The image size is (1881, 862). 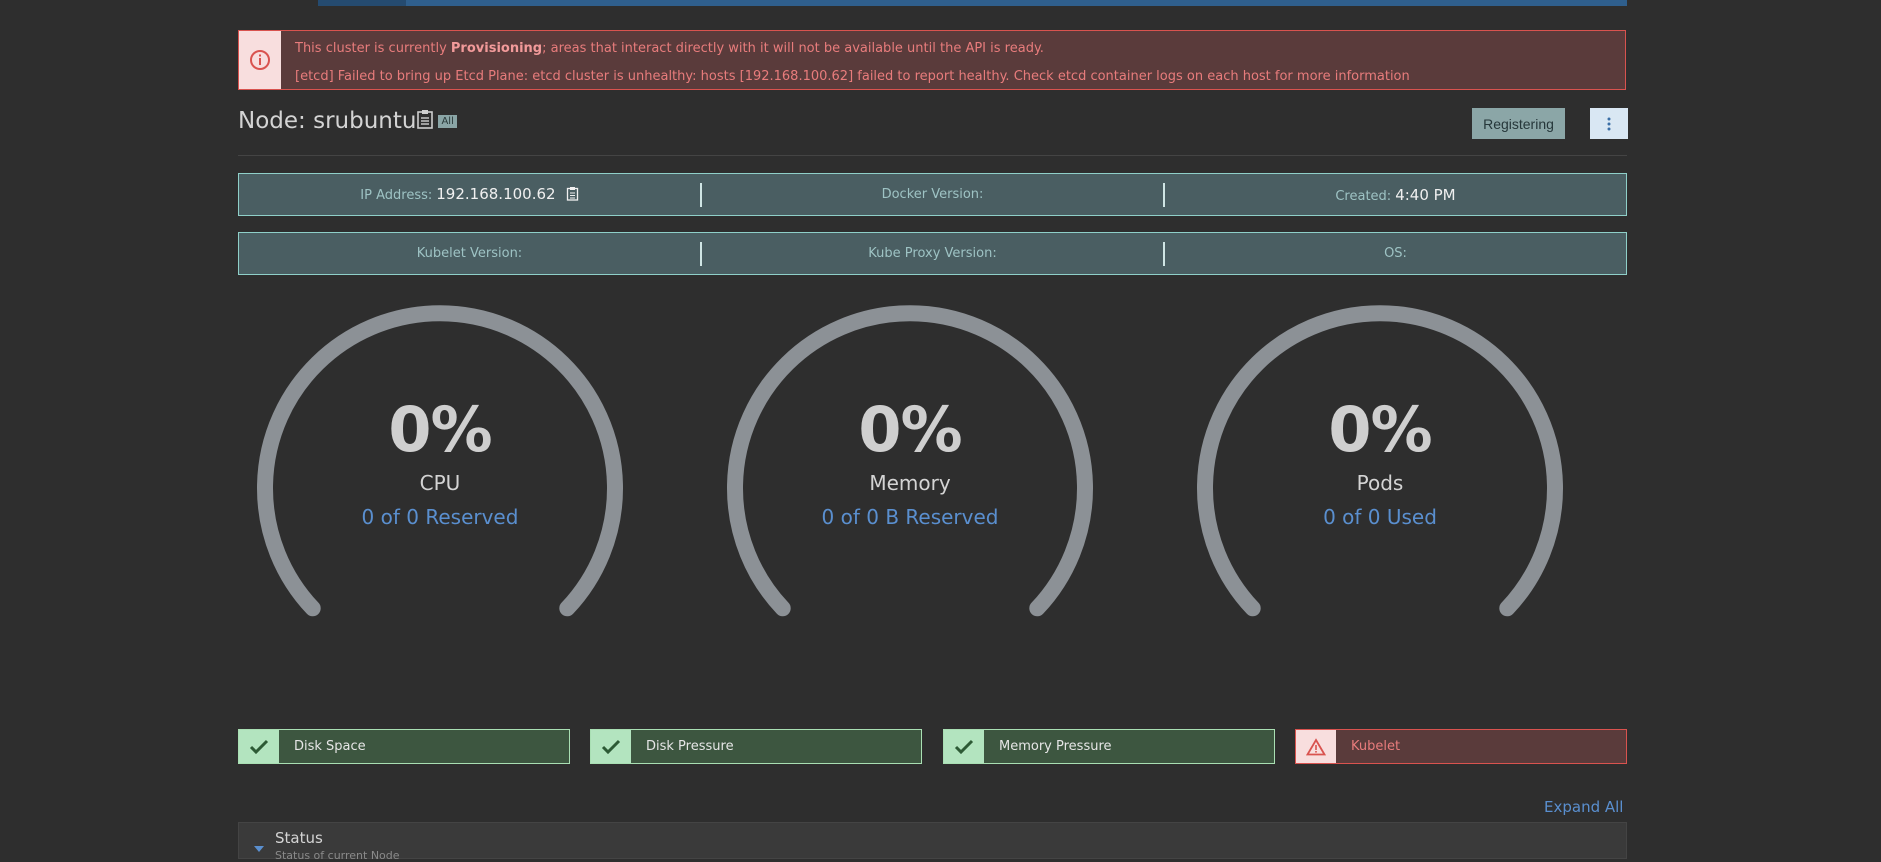 What do you see at coordinates (910, 483) in the screenshot?
I see `gauge-label: Memory` at bounding box center [910, 483].